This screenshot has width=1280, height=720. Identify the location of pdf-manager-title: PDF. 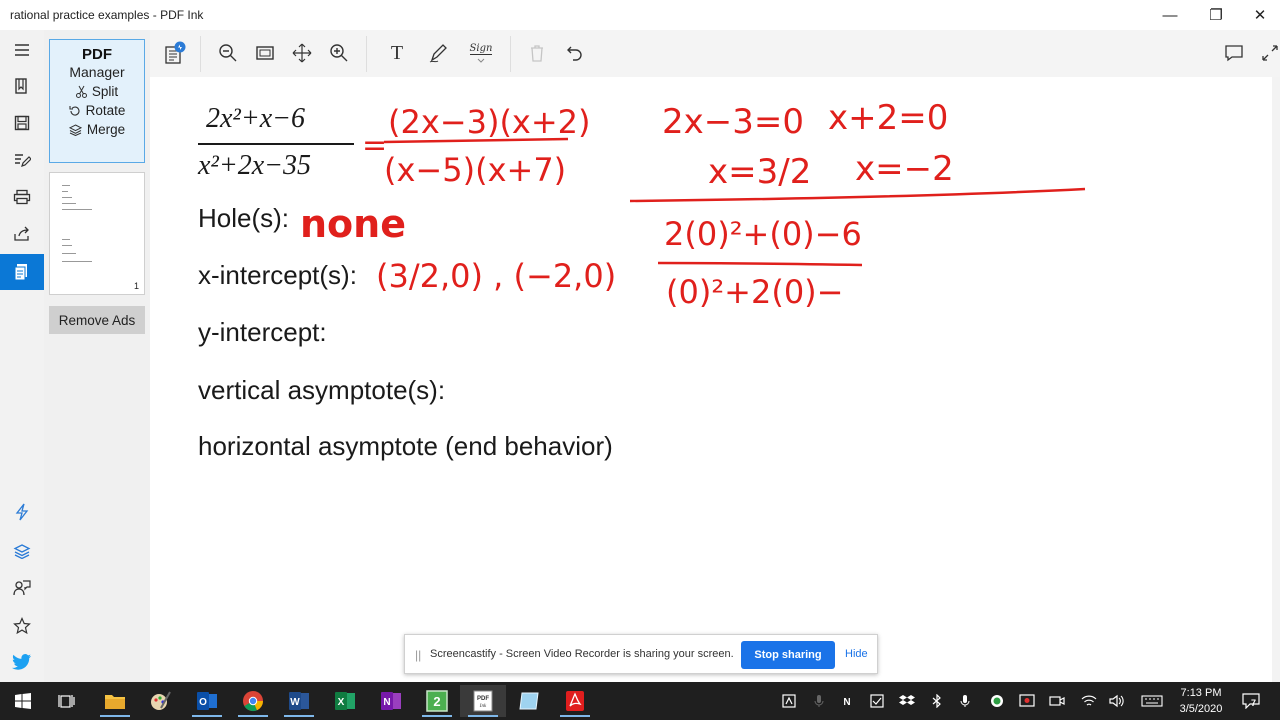
(97, 54).